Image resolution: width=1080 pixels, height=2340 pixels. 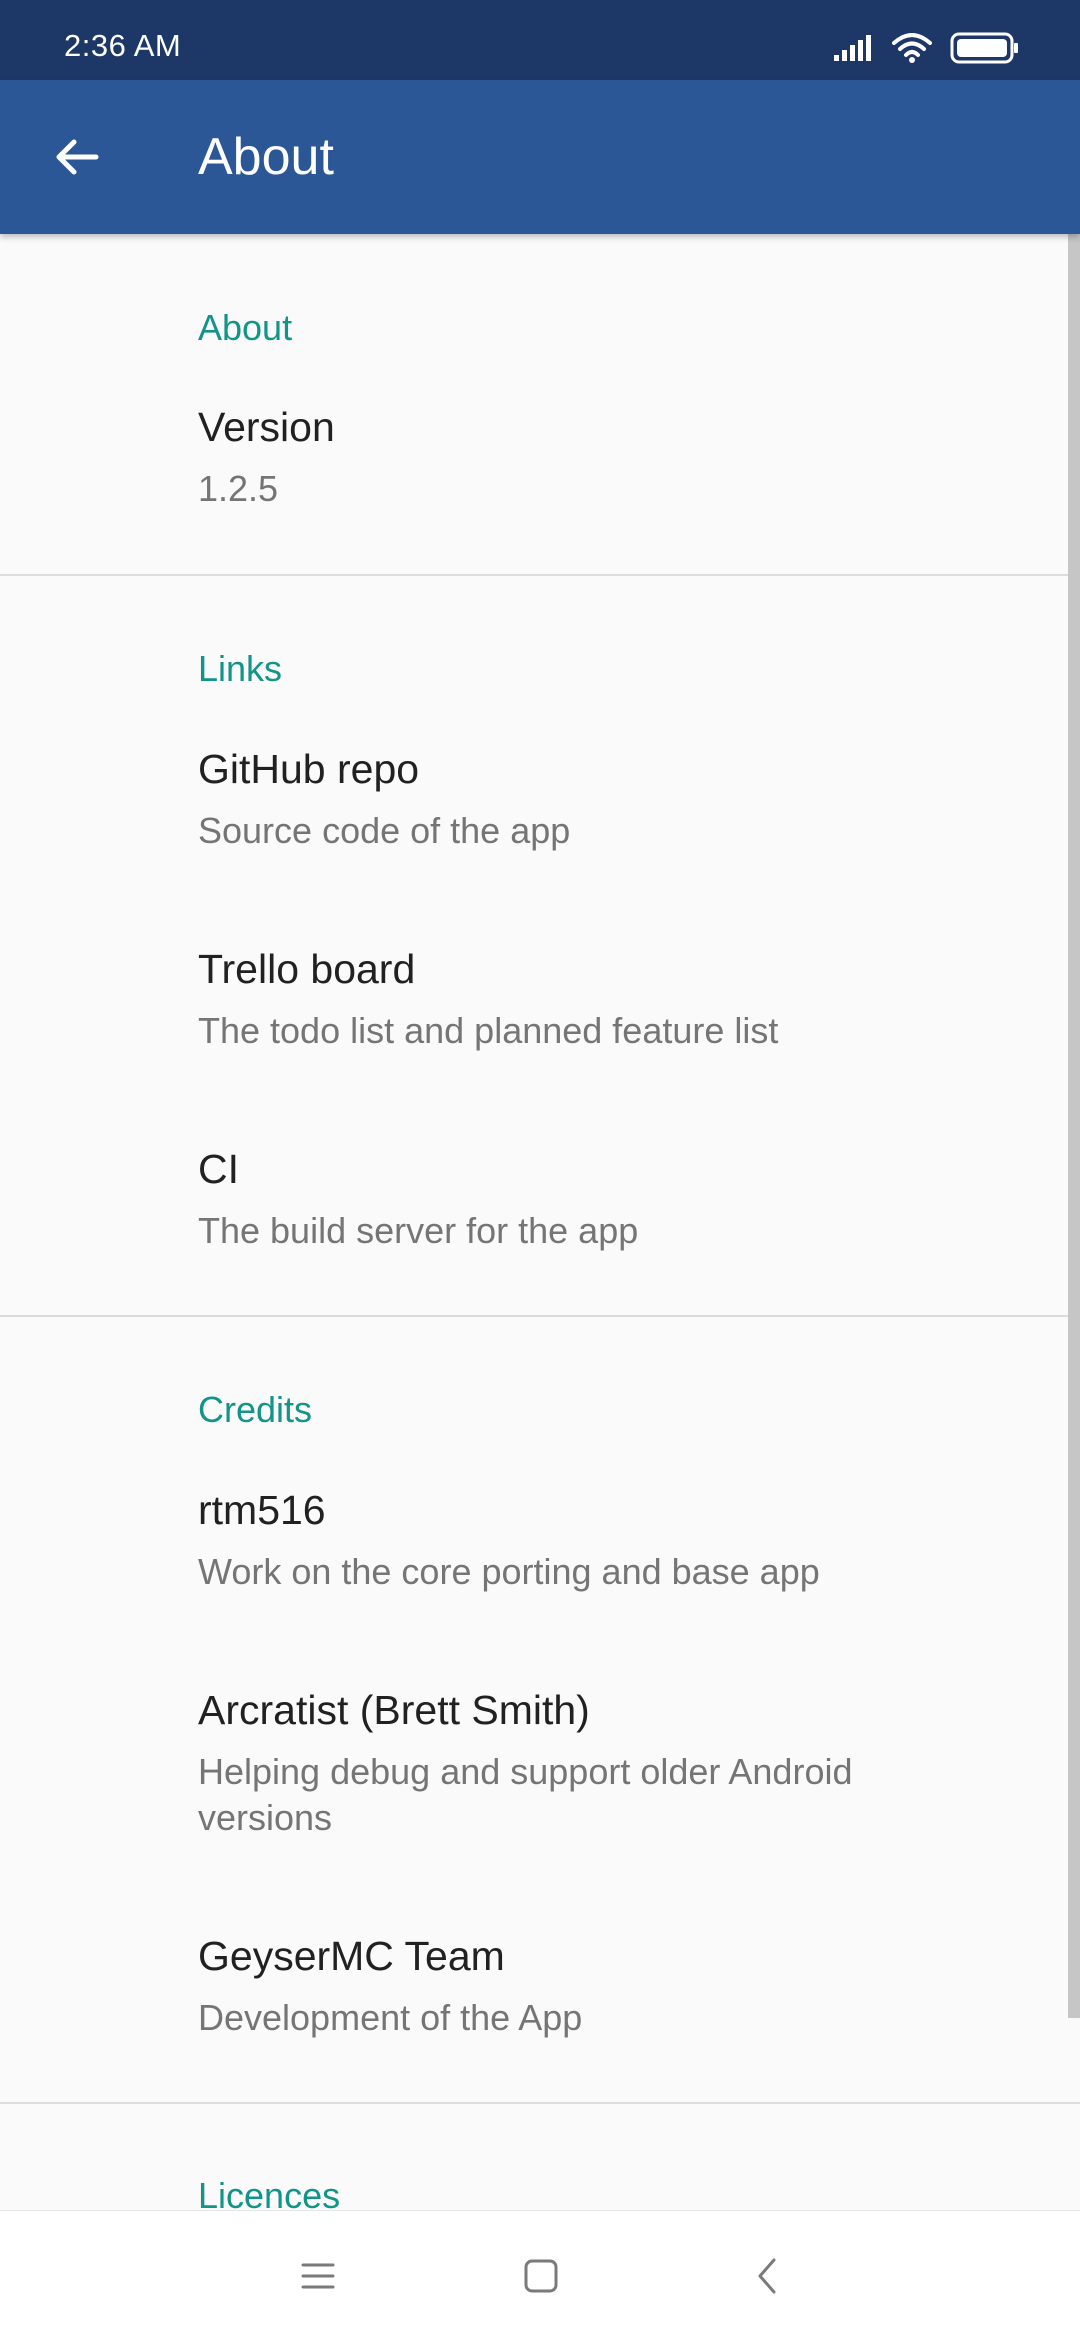 I want to click on app-bar: About, so click(x=540, y=157).